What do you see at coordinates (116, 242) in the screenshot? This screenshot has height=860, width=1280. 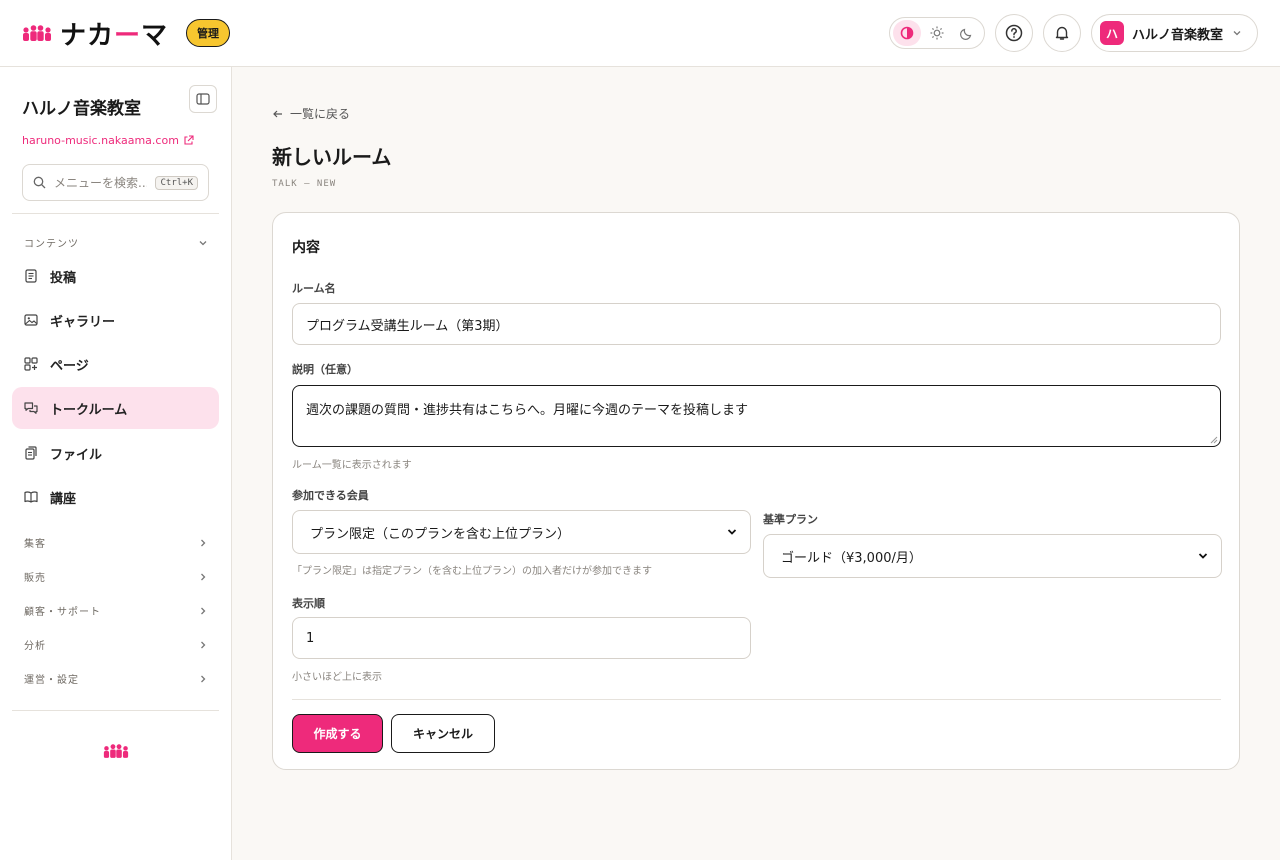 I see `section-content: コンテンツ` at bounding box center [116, 242].